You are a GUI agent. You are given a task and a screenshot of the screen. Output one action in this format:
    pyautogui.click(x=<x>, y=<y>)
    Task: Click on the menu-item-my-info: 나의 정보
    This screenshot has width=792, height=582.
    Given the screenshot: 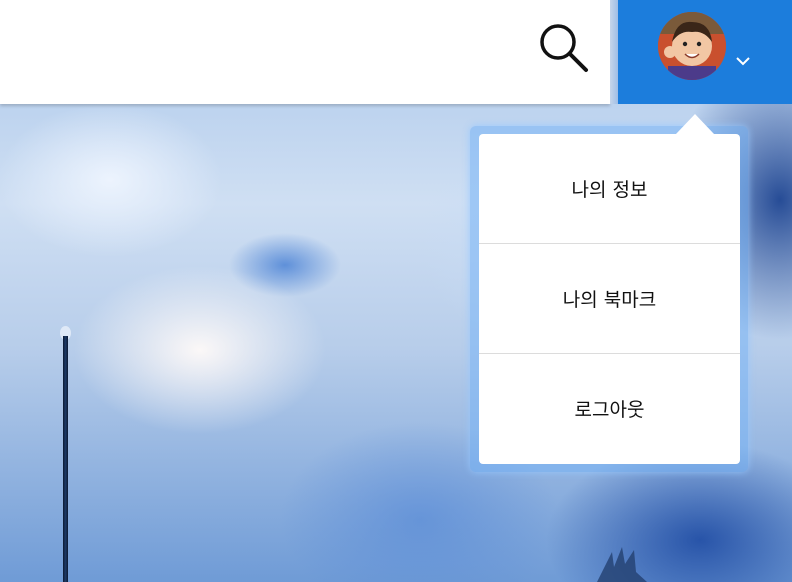 What is the action you would take?
    pyautogui.click(x=609, y=189)
    